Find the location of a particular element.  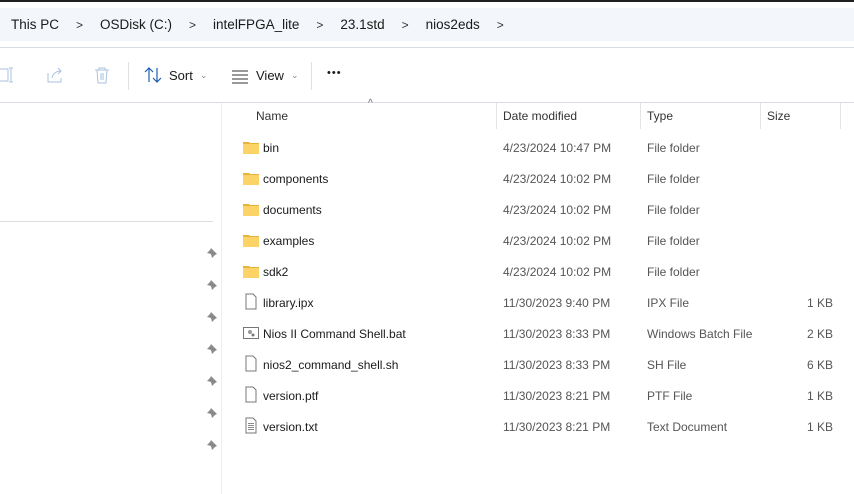

file-name: bin is located at coordinates (271, 147).